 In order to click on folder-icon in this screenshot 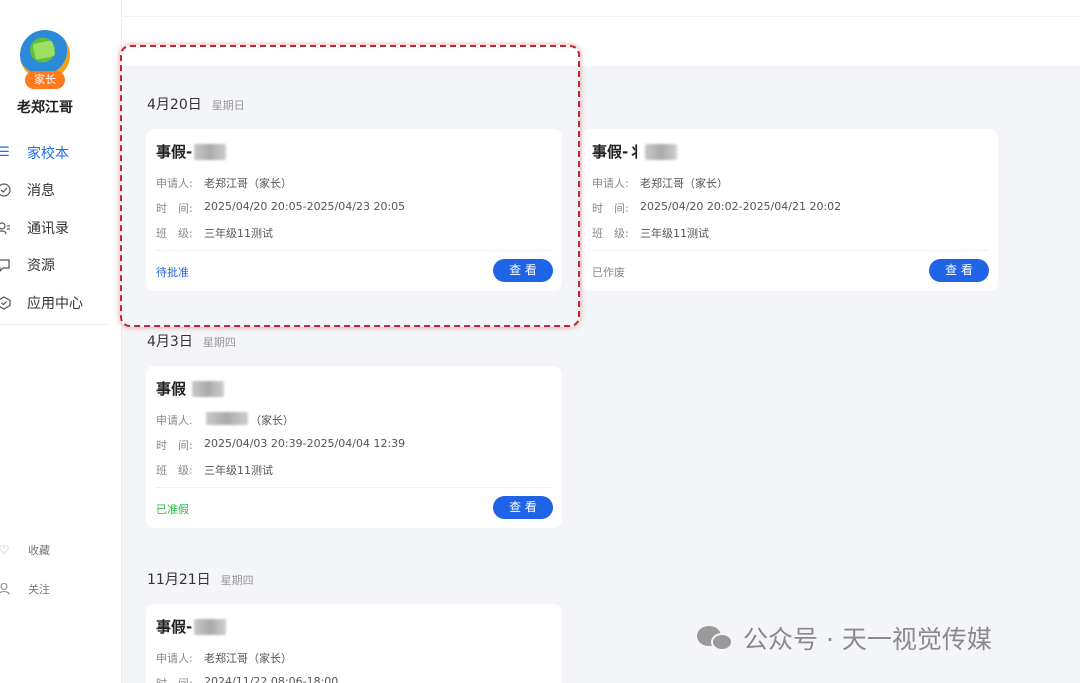, I will do `click(6, 265)`.